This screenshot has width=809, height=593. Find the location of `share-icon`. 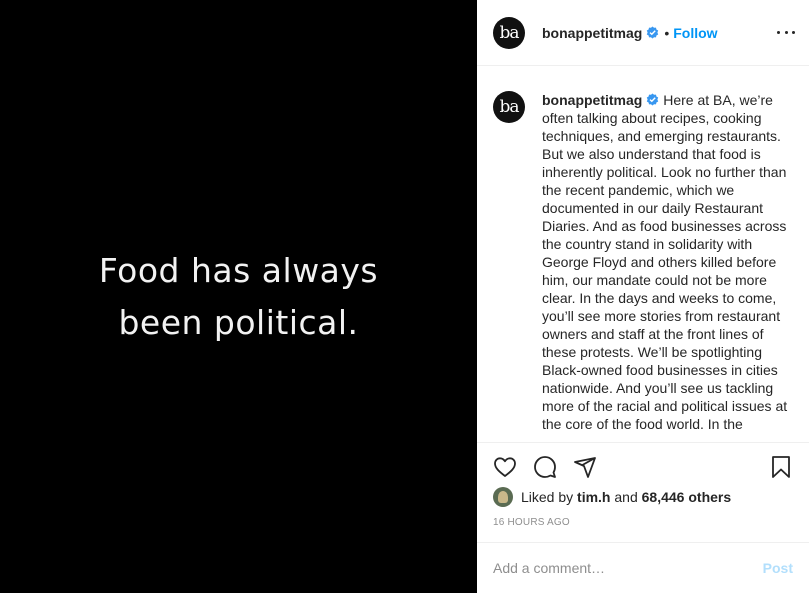

share-icon is located at coordinates (585, 467).